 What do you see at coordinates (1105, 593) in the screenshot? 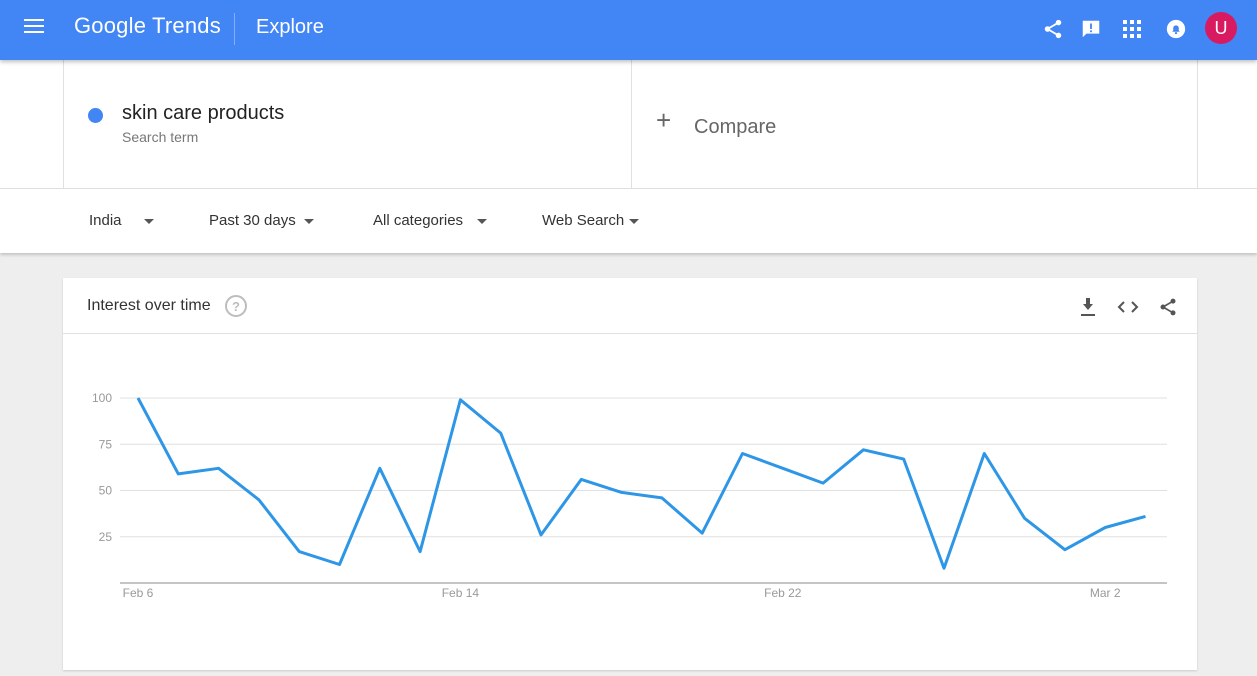
I see `x-tick-label: Mar 2` at bounding box center [1105, 593].